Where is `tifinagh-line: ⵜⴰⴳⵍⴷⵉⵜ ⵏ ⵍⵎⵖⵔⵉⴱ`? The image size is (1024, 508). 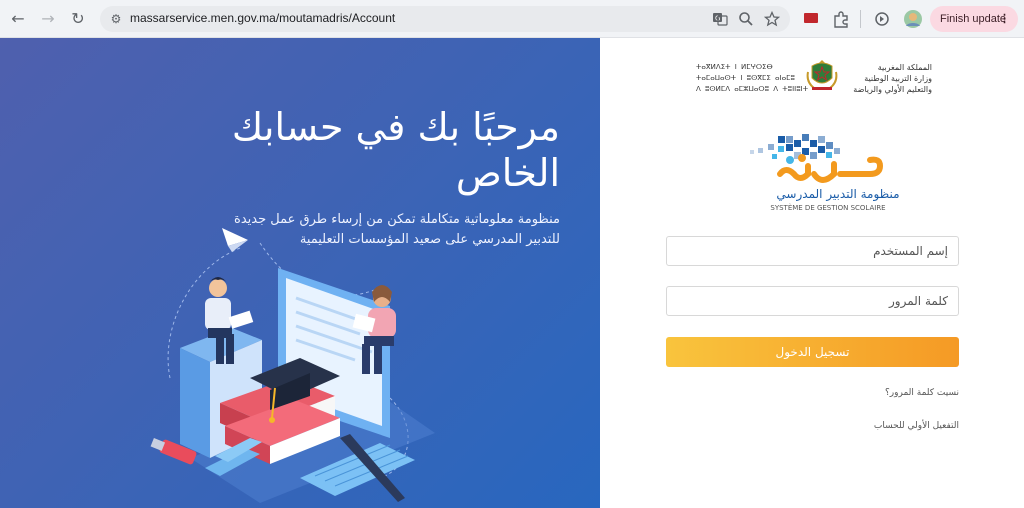
tifinagh-line: ⵜⴰⴳⵍⴷⵉⵜ ⵏ ⵍⵎⵖⵔⵉⴱ is located at coordinates (734, 67).